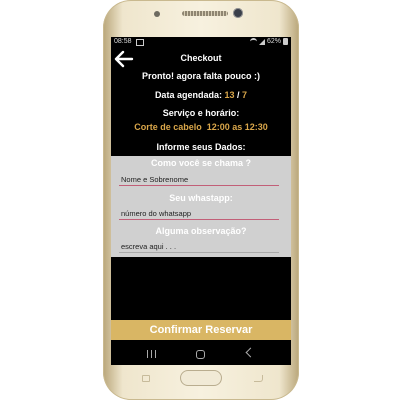 This screenshot has height=400, width=400. Describe the element at coordinates (201, 231) in the screenshot. I see `notes-question: Alguma observação?` at that location.